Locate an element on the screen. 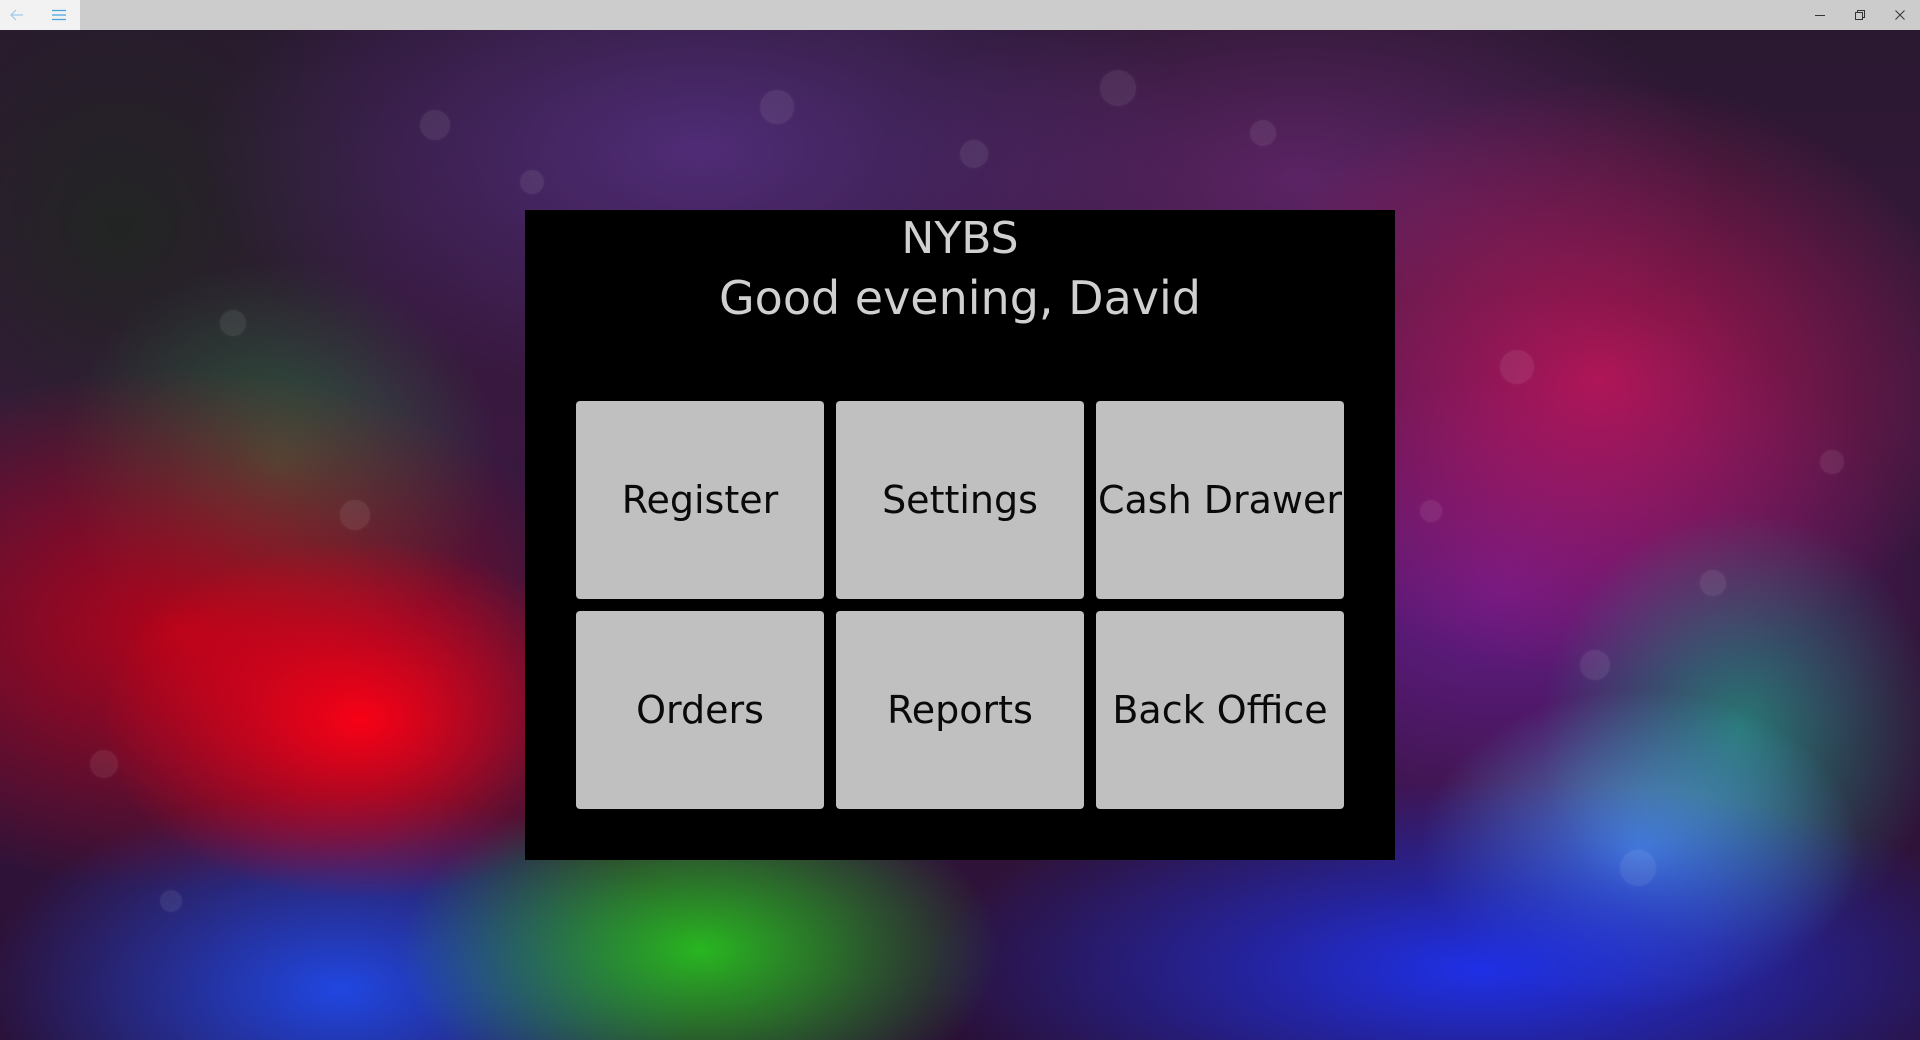 This screenshot has height=1040, width=1920. restore-icon is located at coordinates (1860, 15).